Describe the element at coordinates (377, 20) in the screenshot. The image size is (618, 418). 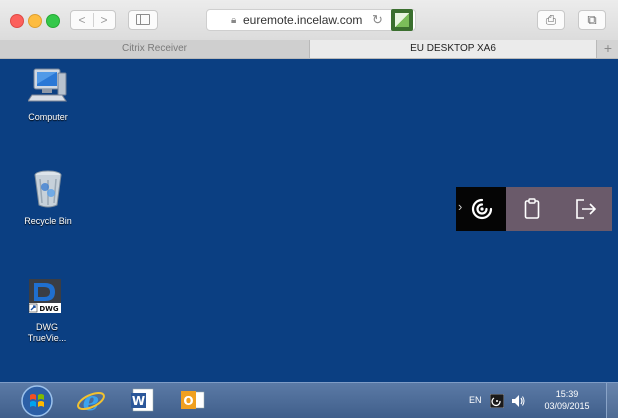
I see `reload-icon: ↻` at that location.